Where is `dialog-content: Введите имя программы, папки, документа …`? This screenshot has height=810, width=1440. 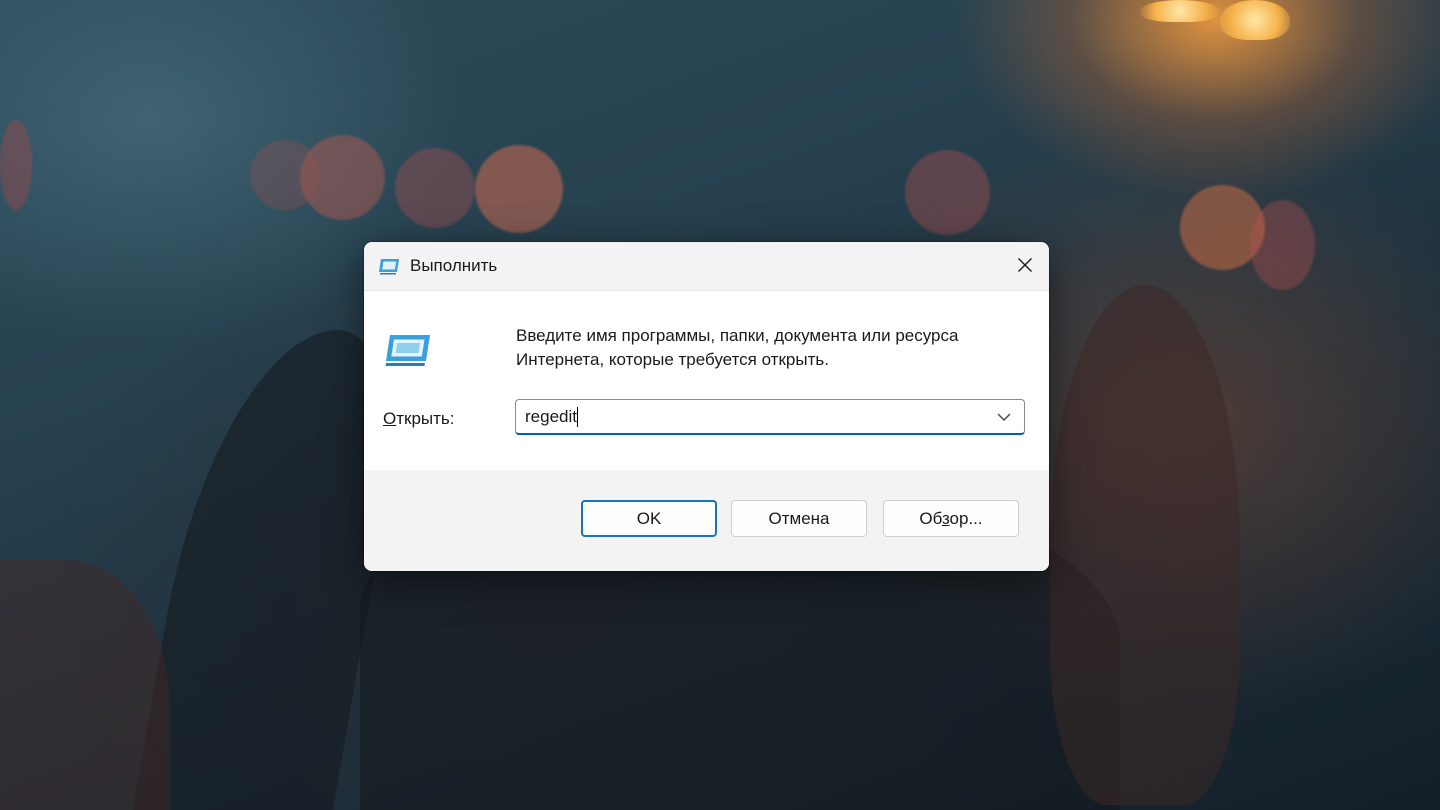 dialog-content: Введите имя программы, папки, документа … is located at coordinates (706, 380).